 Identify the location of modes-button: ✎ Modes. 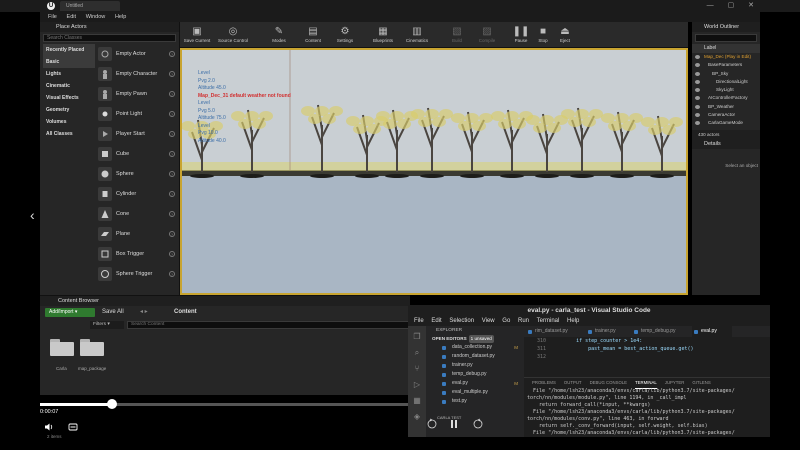
(279, 35).